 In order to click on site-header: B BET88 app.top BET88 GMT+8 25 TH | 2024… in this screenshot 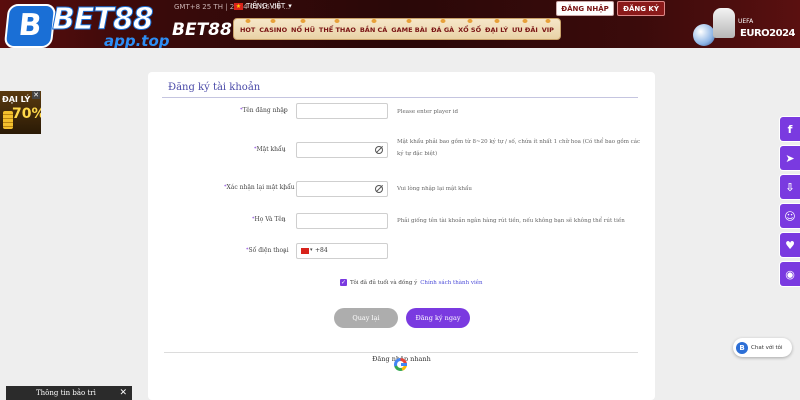, I will do `click(400, 24)`.